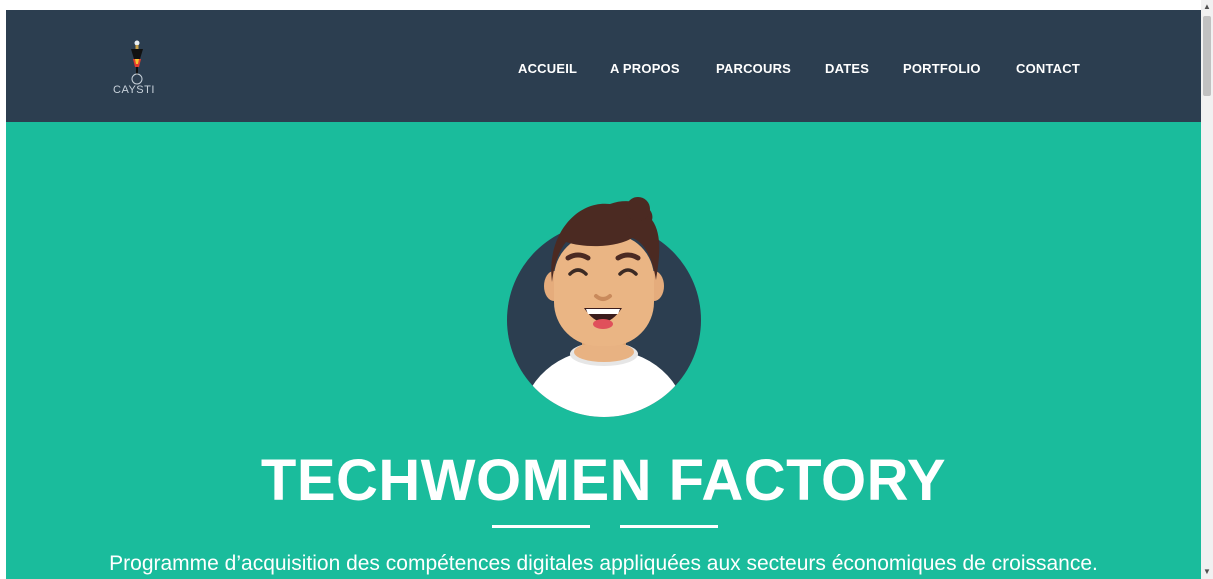 The width and height of the screenshot is (1213, 579). Describe the element at coordinates (1048, 68) in the screenshot. I see `nav-item-contact: CONTACT` at that location.